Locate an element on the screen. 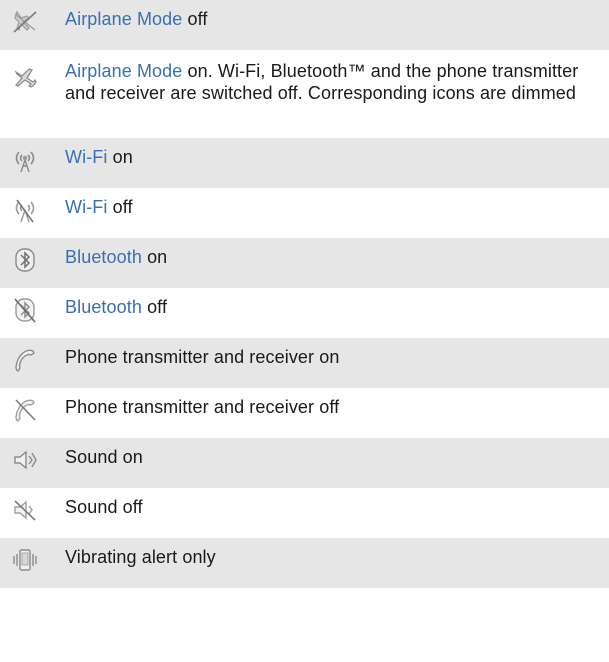 This screenshot has height=662, width=609. row-description: Airplane Mode off is located at coordinates (332, 19).